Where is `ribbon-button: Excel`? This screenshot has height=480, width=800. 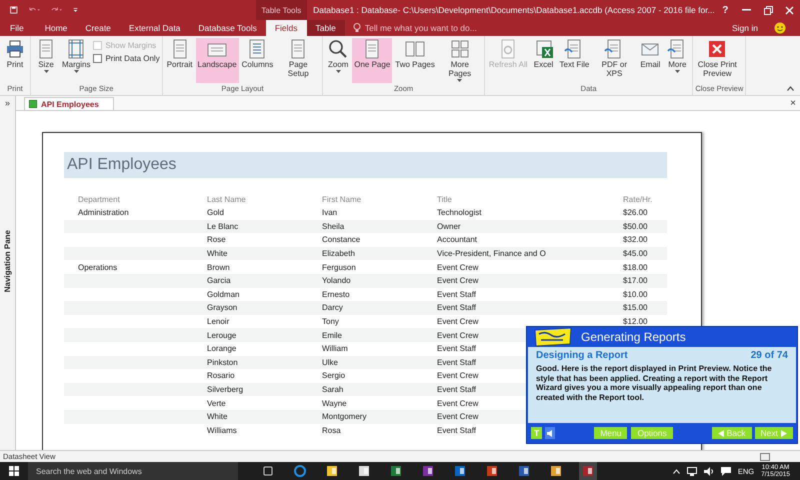 ribbon-button: Excel is located at coordinates (543, 60).